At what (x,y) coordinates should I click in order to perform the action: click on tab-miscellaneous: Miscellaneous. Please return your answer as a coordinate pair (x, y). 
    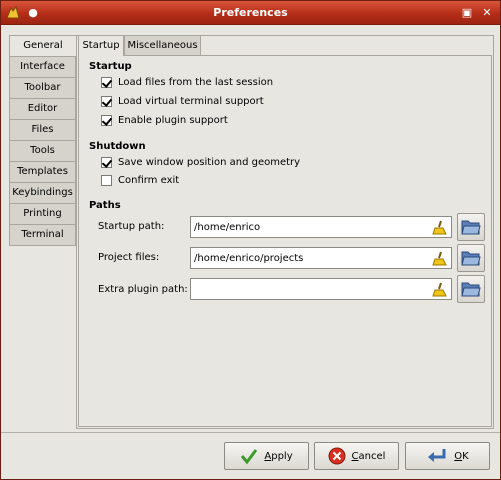
    Looking at the image, I should click on (162, 45).